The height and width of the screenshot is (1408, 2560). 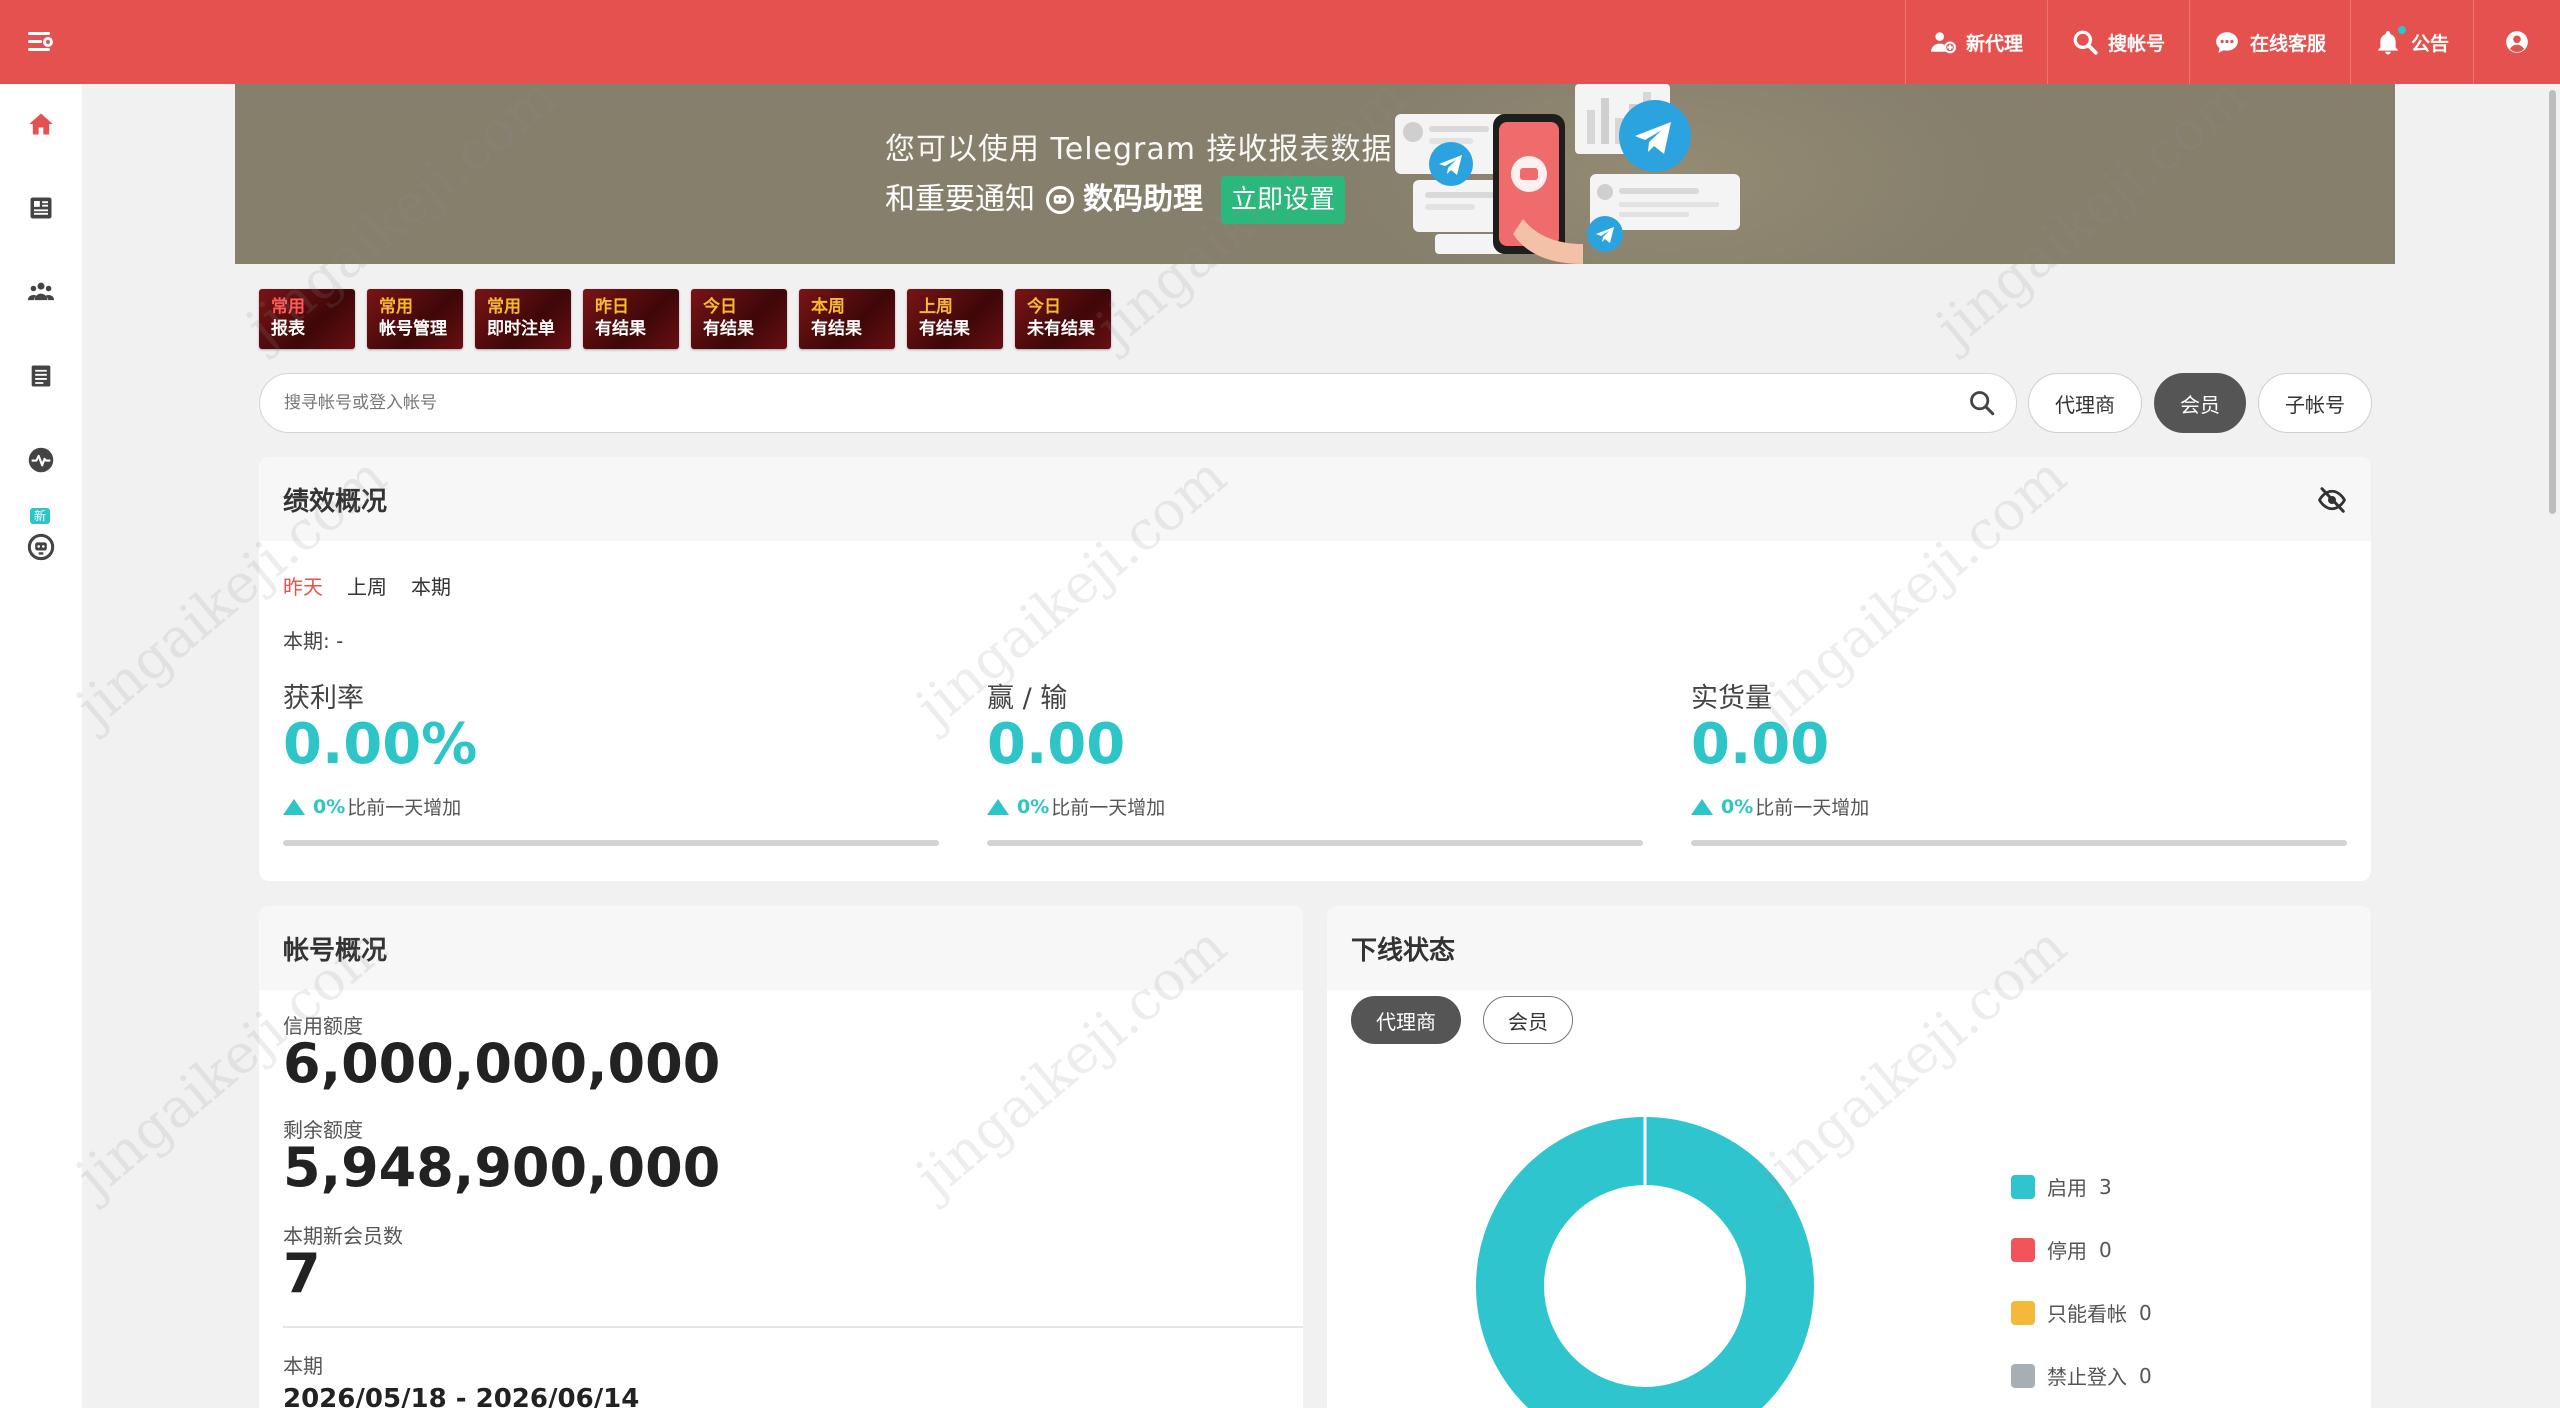 I want to click on change-percent: 0%, so click(x=1033, y=806).